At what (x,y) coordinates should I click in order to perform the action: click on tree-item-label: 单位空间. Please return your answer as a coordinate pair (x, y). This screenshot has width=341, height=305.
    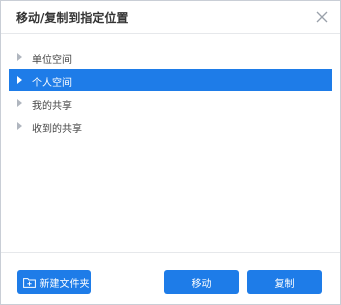
    Looking at the image, I should click on (52, 60).